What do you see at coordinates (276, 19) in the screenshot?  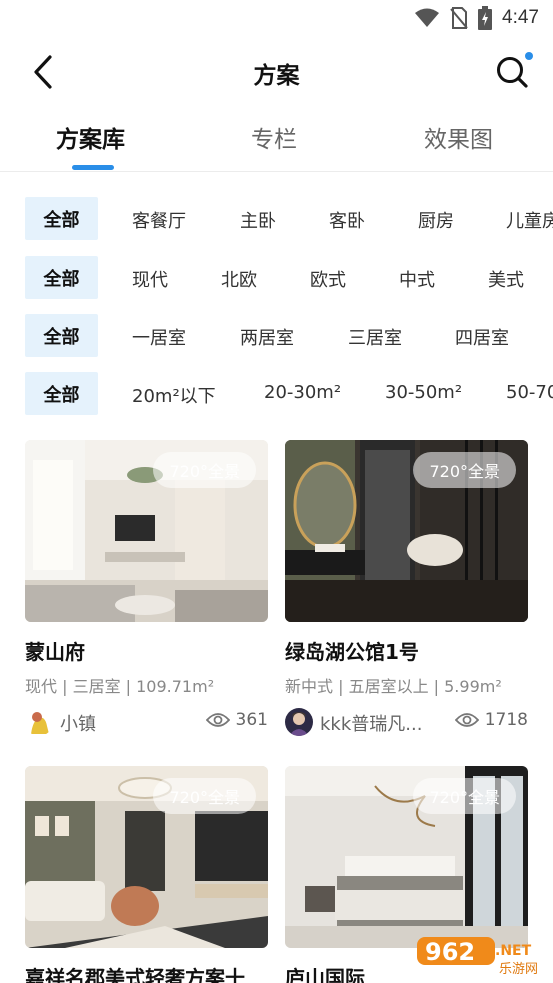 I see `status-bar: 4:47` at bounding box center [276, 19].